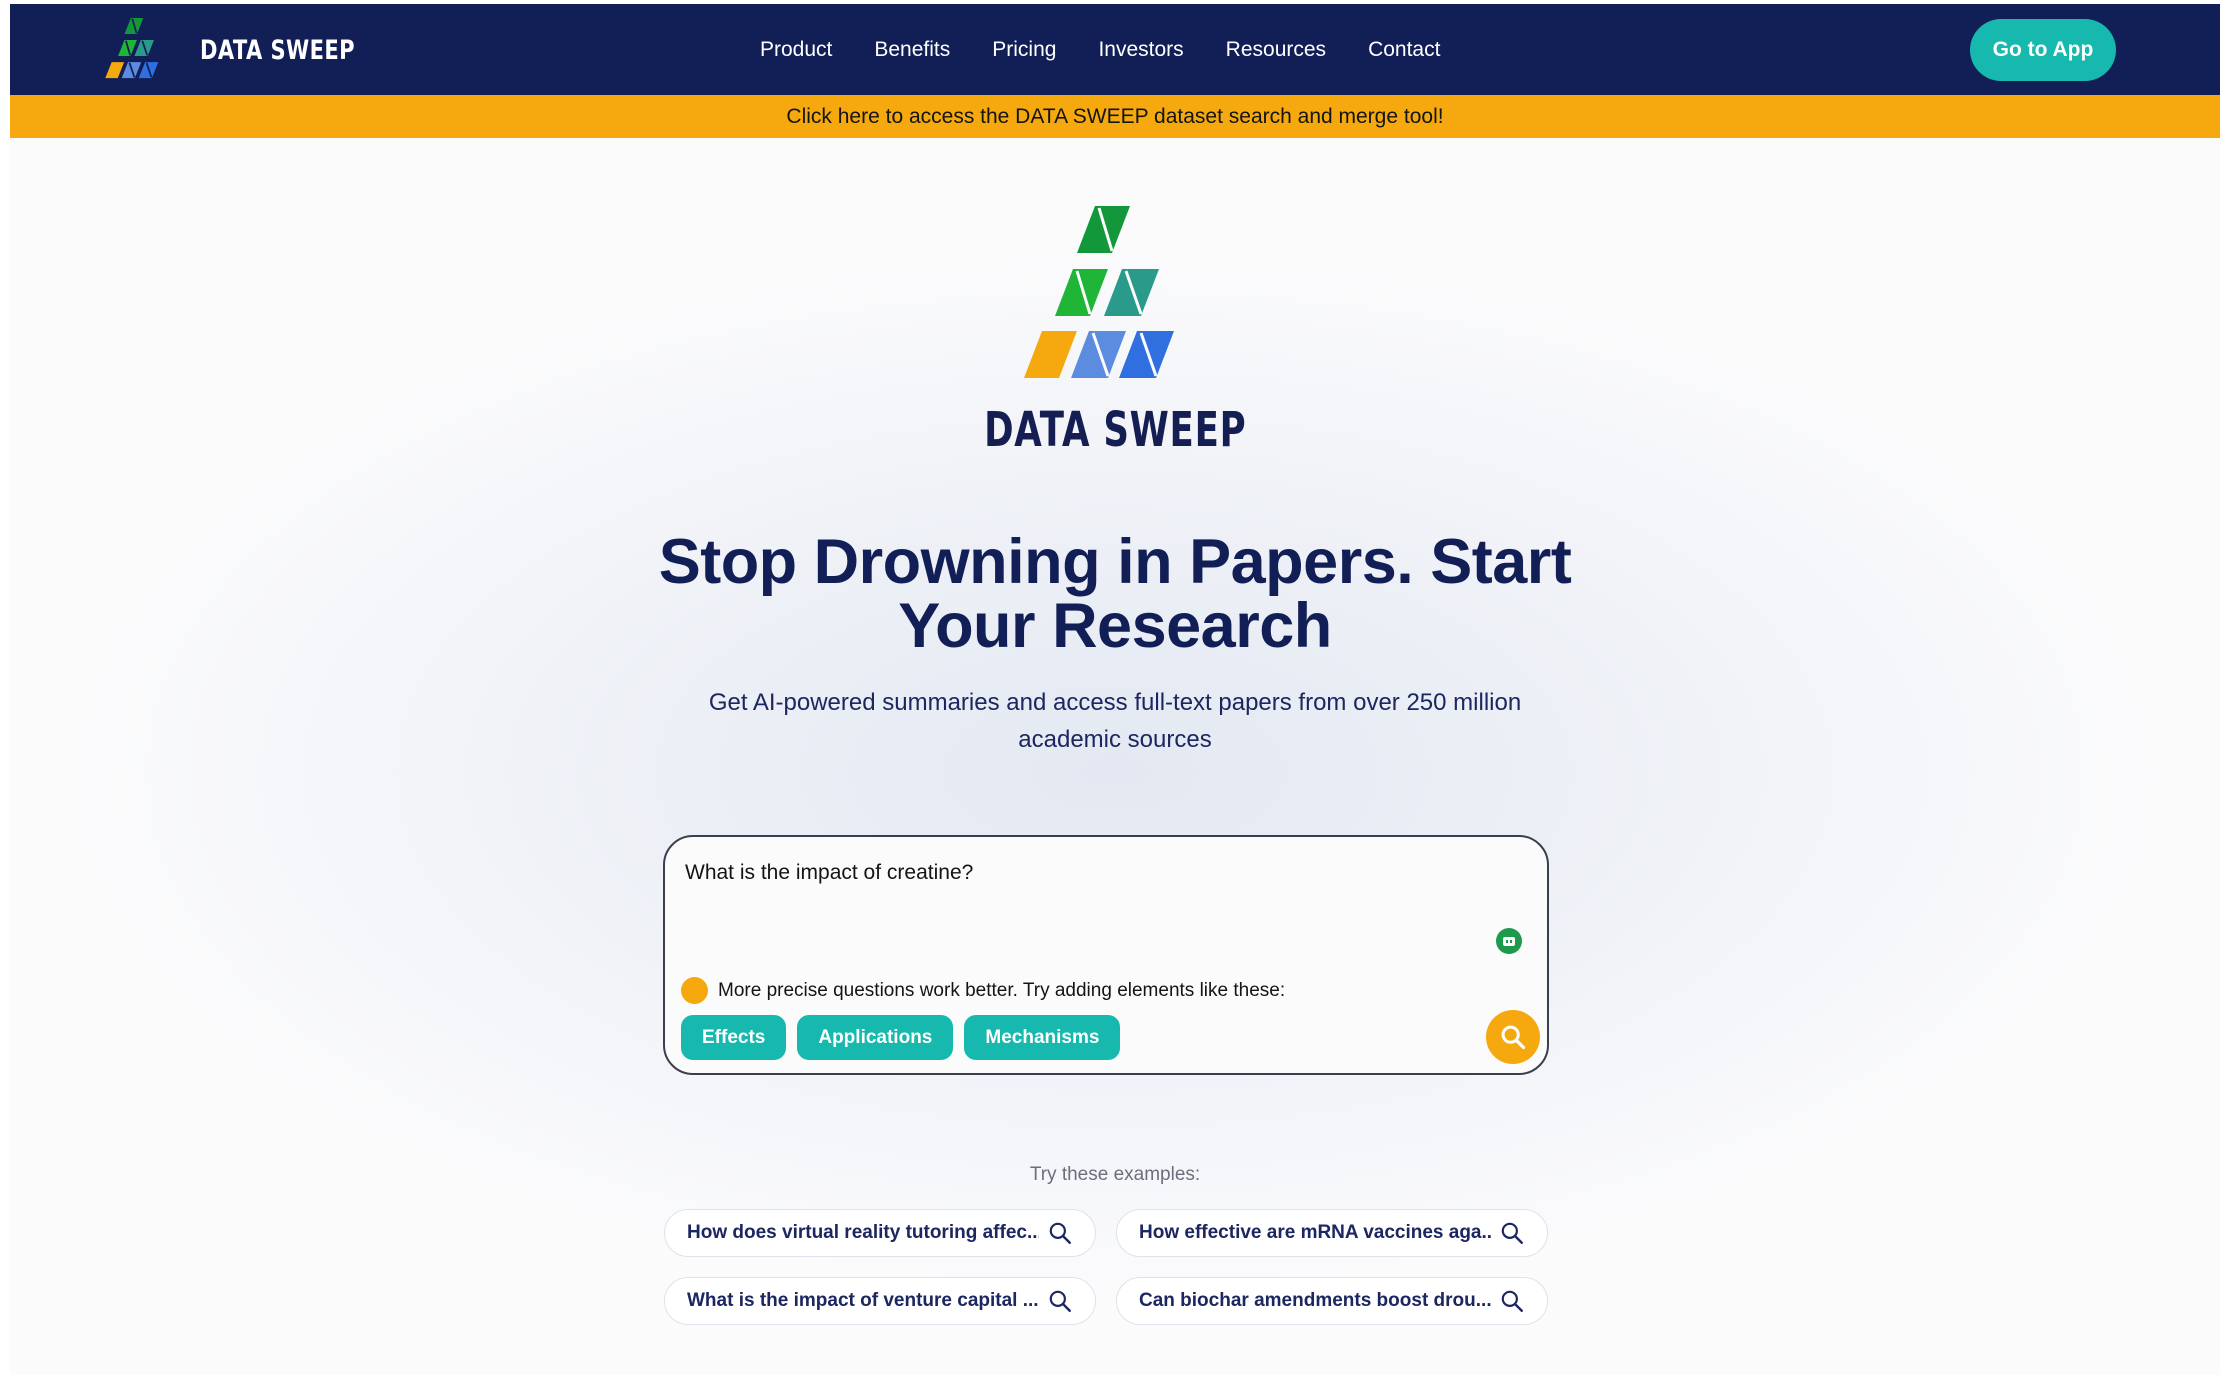  I want to click on nav-link-pricing: Pricing, so click(1024, 50).